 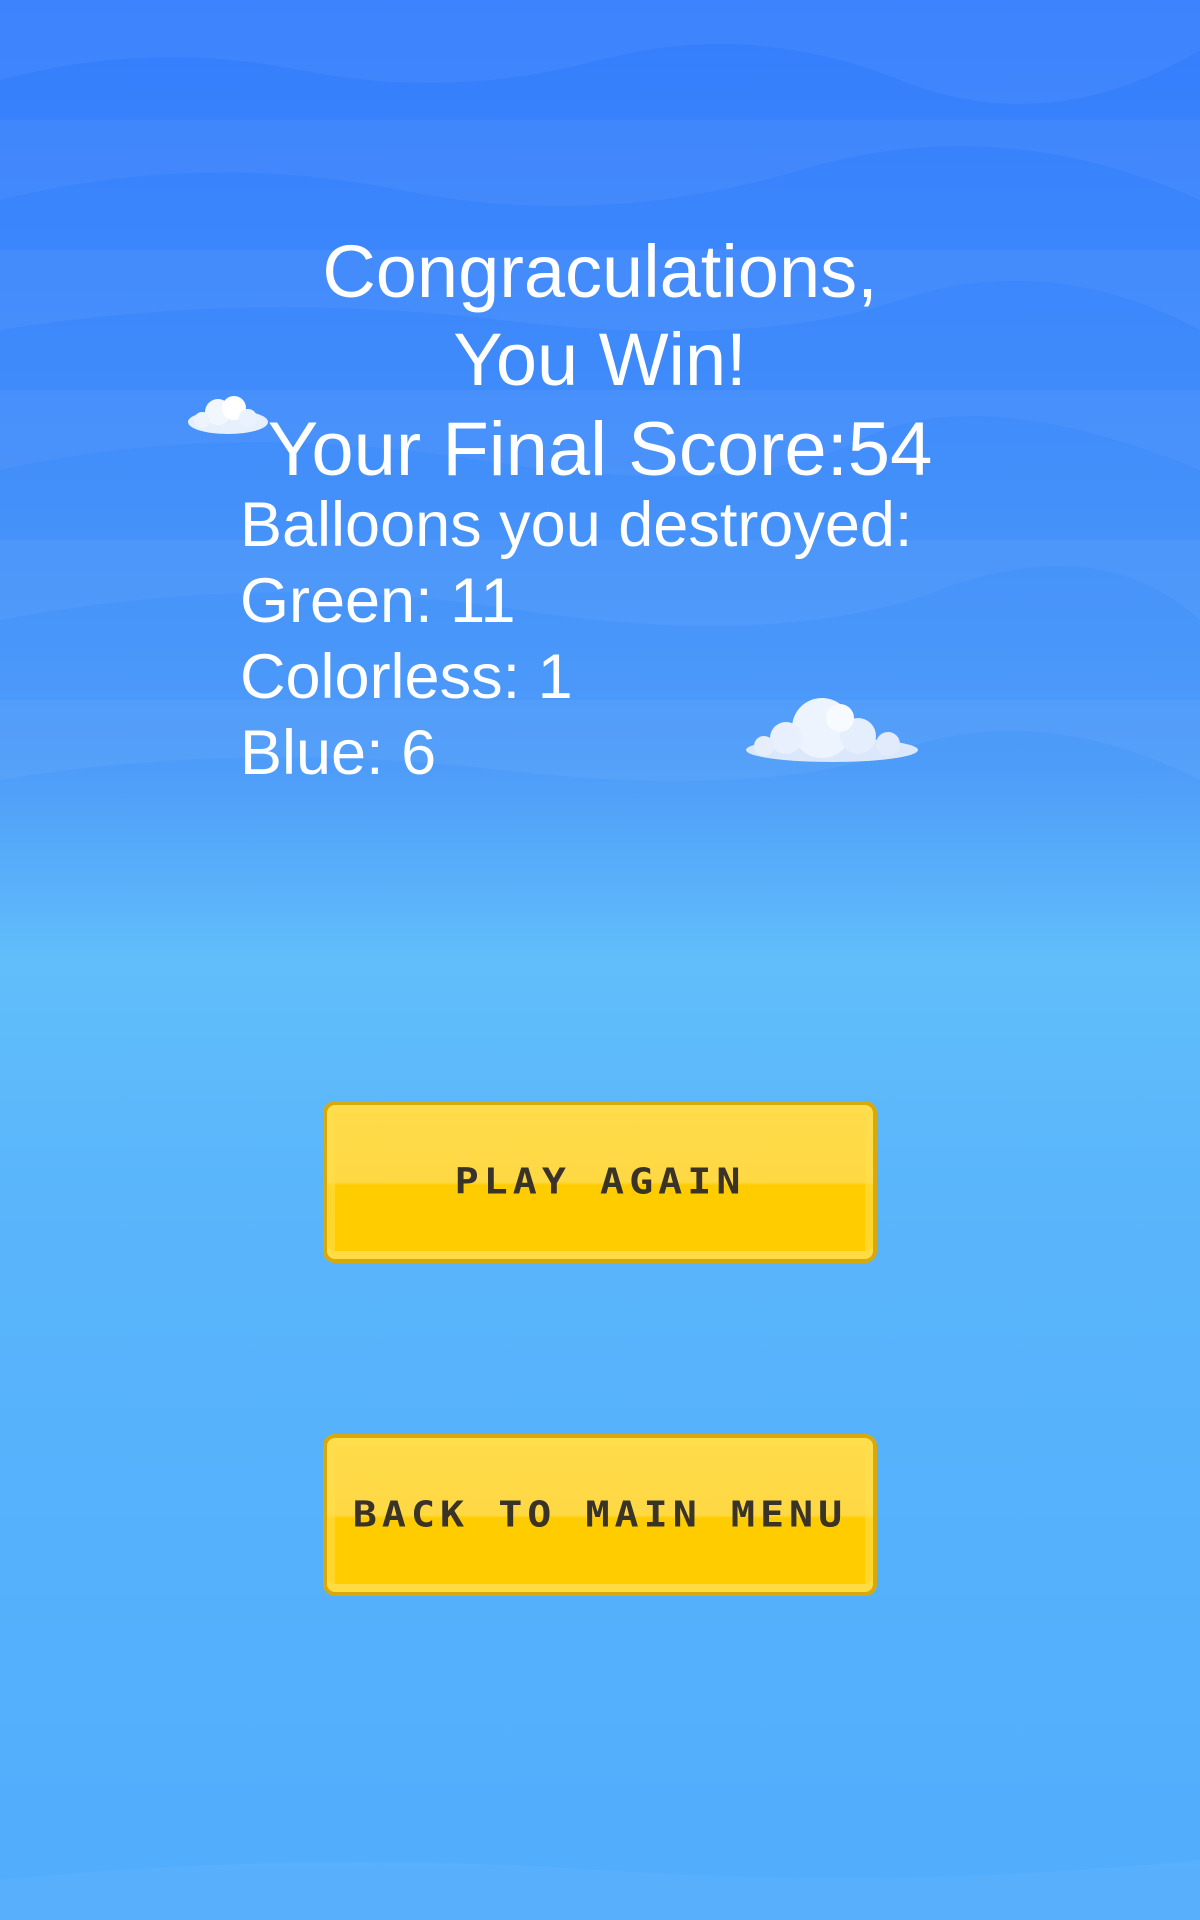 I want to click on play-again-button: PLAY AGAIN, so click(x=600, y=1182).